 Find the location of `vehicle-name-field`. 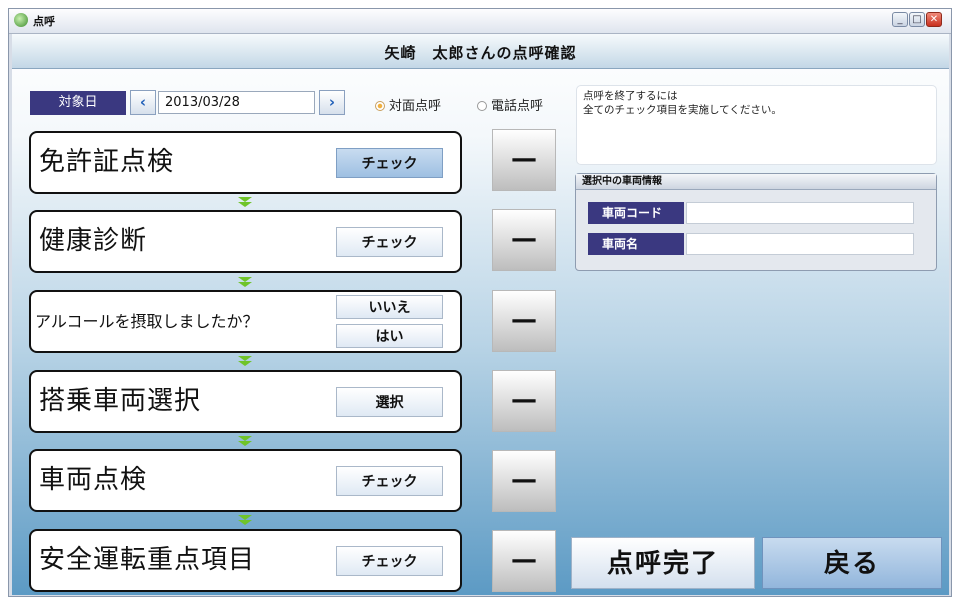

vehicle-name-field is located at coordinates (800, 244).